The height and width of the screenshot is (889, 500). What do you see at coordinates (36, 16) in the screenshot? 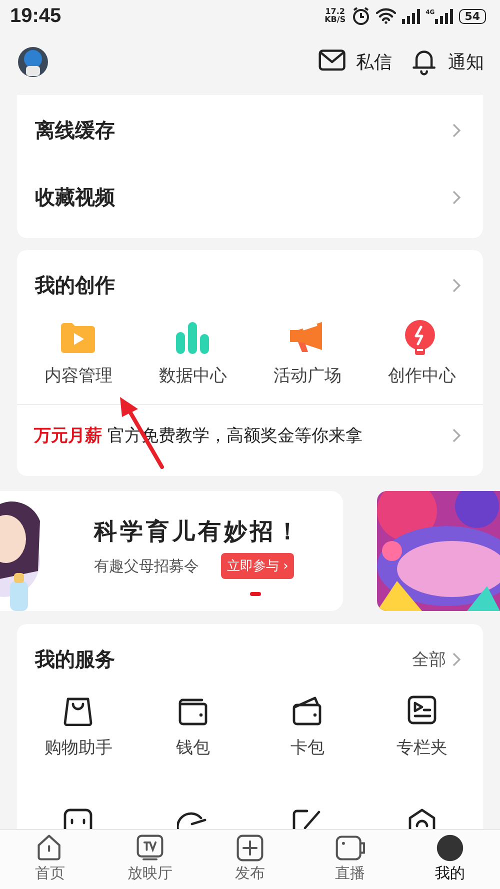
I see `clock-time: 19:45` at bounding box center [36, 16].